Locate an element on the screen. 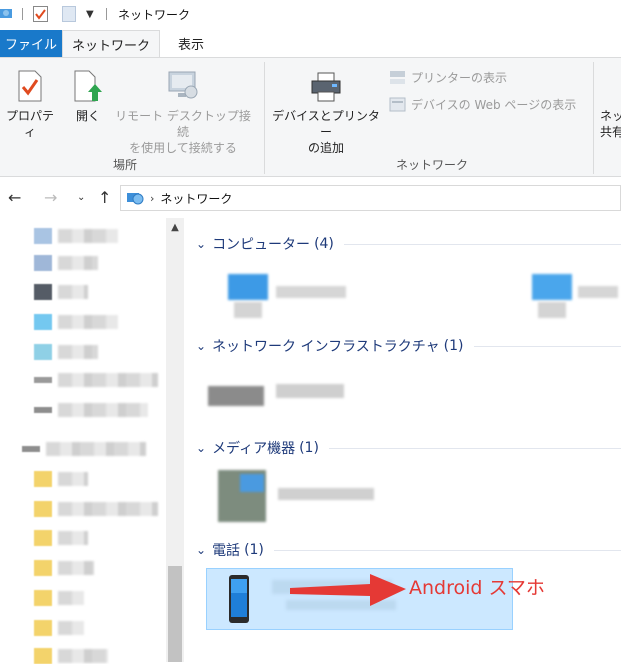 Image resolution: width=621 pixels, height=664 pixels. group-header-computers: ⌄ コンピューター (4) is located at coordinates (408, 244).